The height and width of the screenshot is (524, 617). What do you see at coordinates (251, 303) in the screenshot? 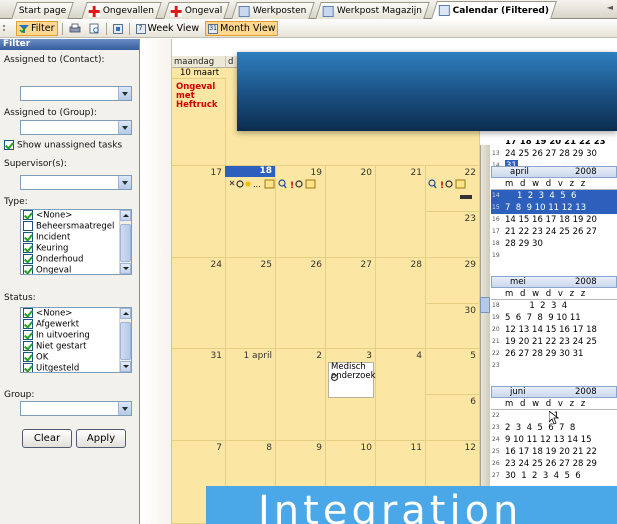
I see `calendar-day-cell: 25` at bounding box center [251, 303].